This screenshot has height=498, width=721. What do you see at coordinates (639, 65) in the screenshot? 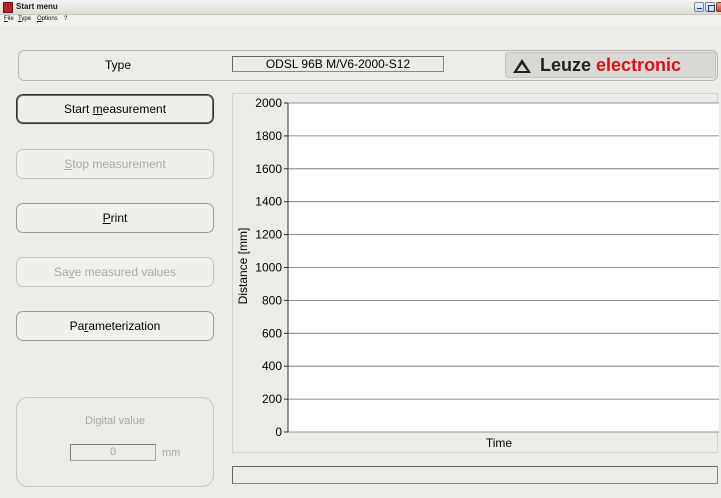
I see `logo-word-electronic: electronic` at bounding box center [639, 65].